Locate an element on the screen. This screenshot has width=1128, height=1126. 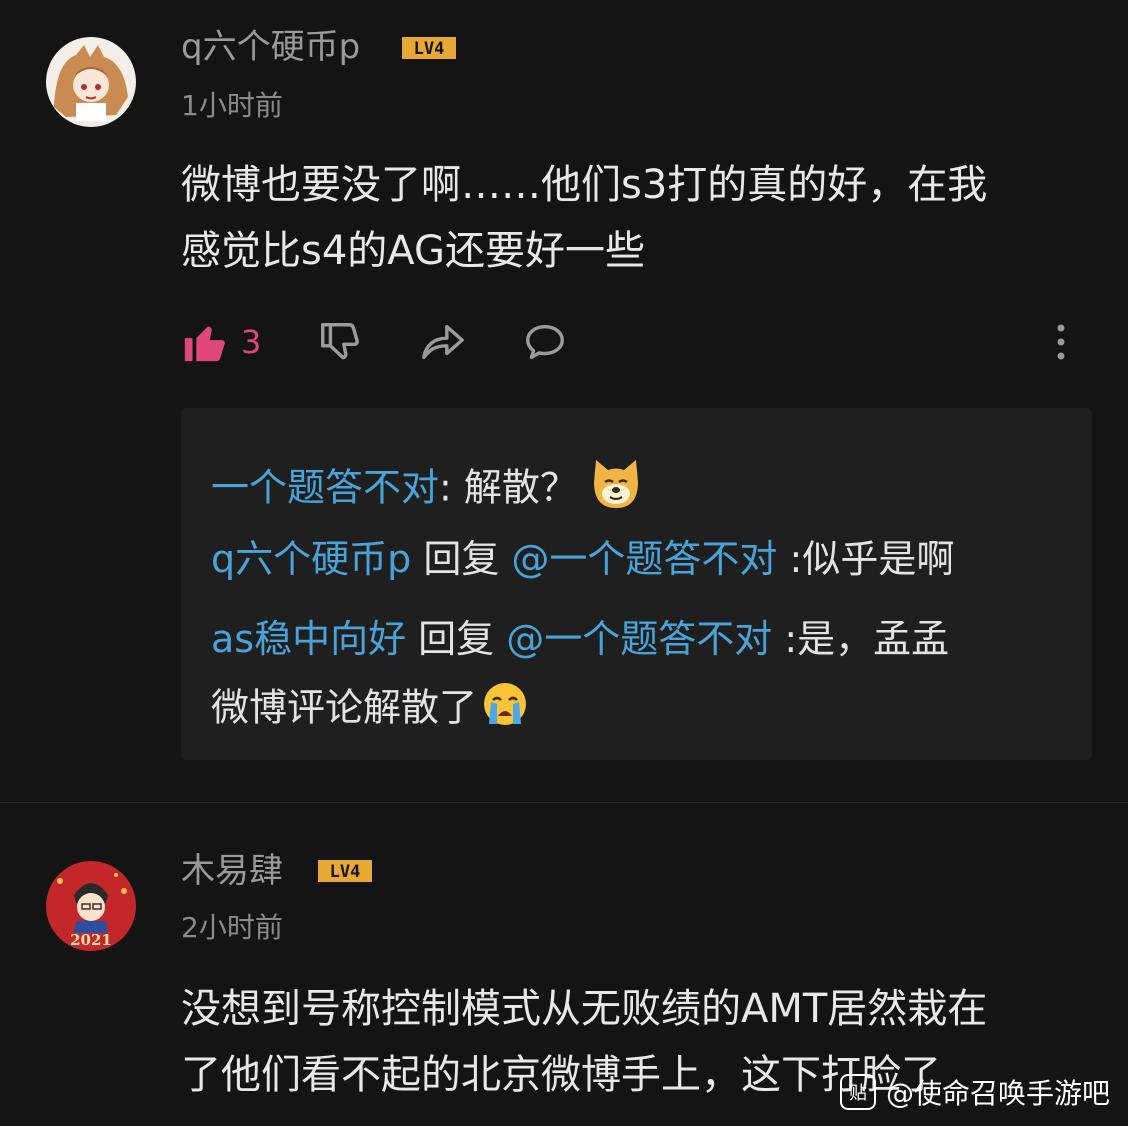
reply-item: 一个题答不对: 解散？ is located at coordinates (427, 490).